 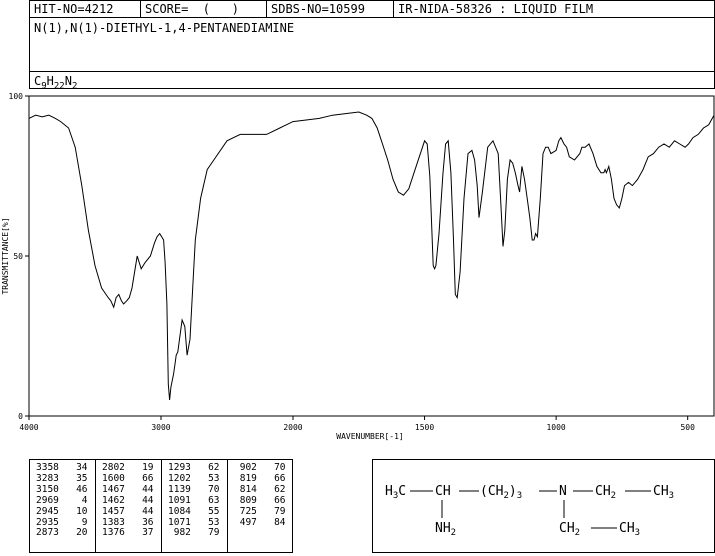 I want to click on y-axis-ticks: 100 50 0, so click(x=19, y=256).